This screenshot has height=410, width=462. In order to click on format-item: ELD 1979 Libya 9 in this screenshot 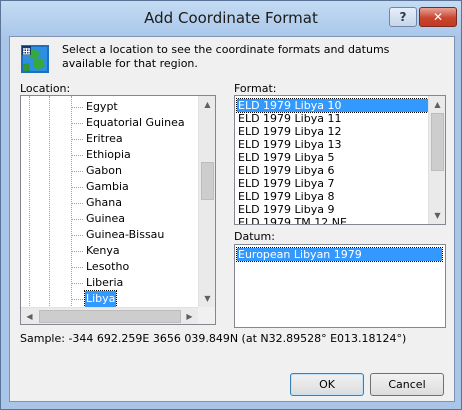, I will do `click(285, 209)`.